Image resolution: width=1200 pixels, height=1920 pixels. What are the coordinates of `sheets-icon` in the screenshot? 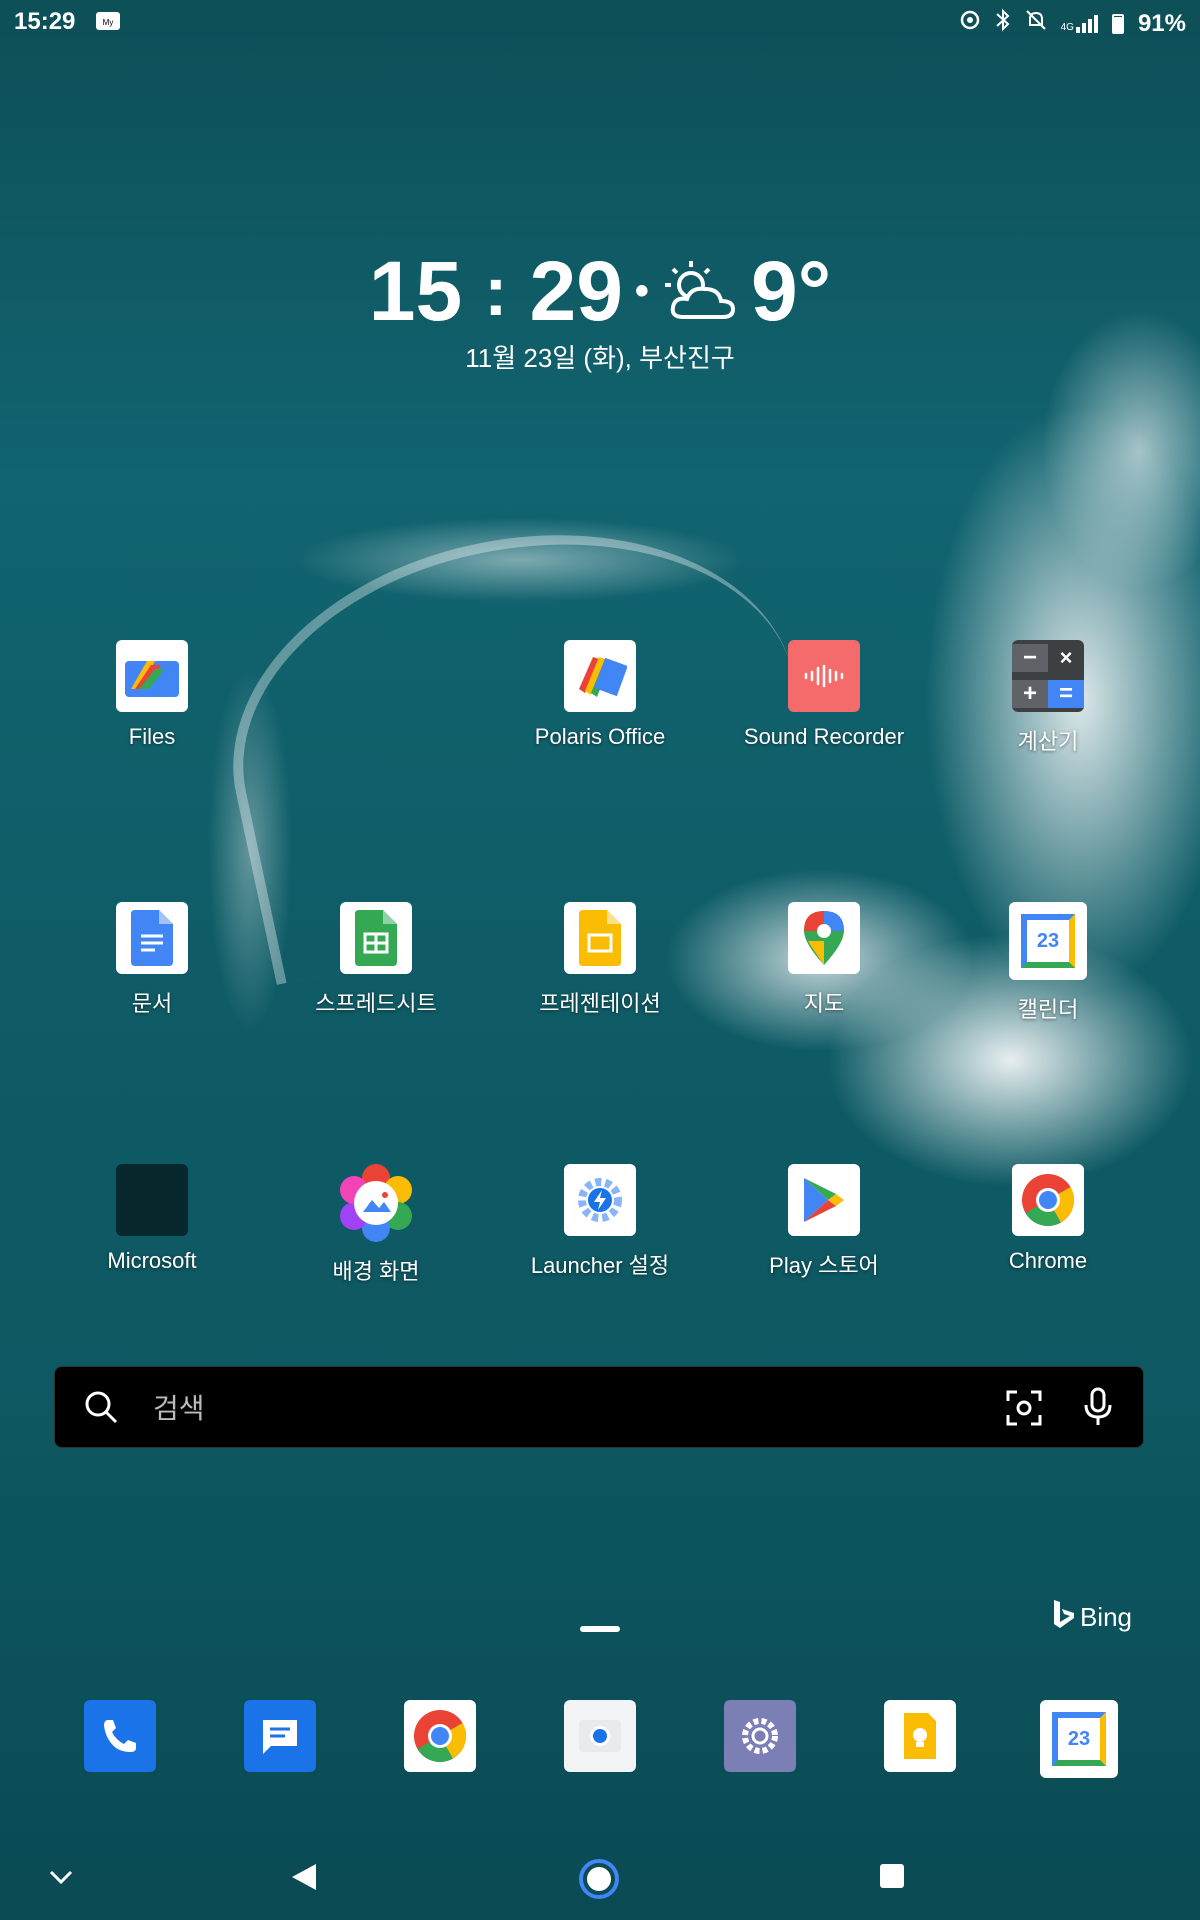 It's located at (376, 938).